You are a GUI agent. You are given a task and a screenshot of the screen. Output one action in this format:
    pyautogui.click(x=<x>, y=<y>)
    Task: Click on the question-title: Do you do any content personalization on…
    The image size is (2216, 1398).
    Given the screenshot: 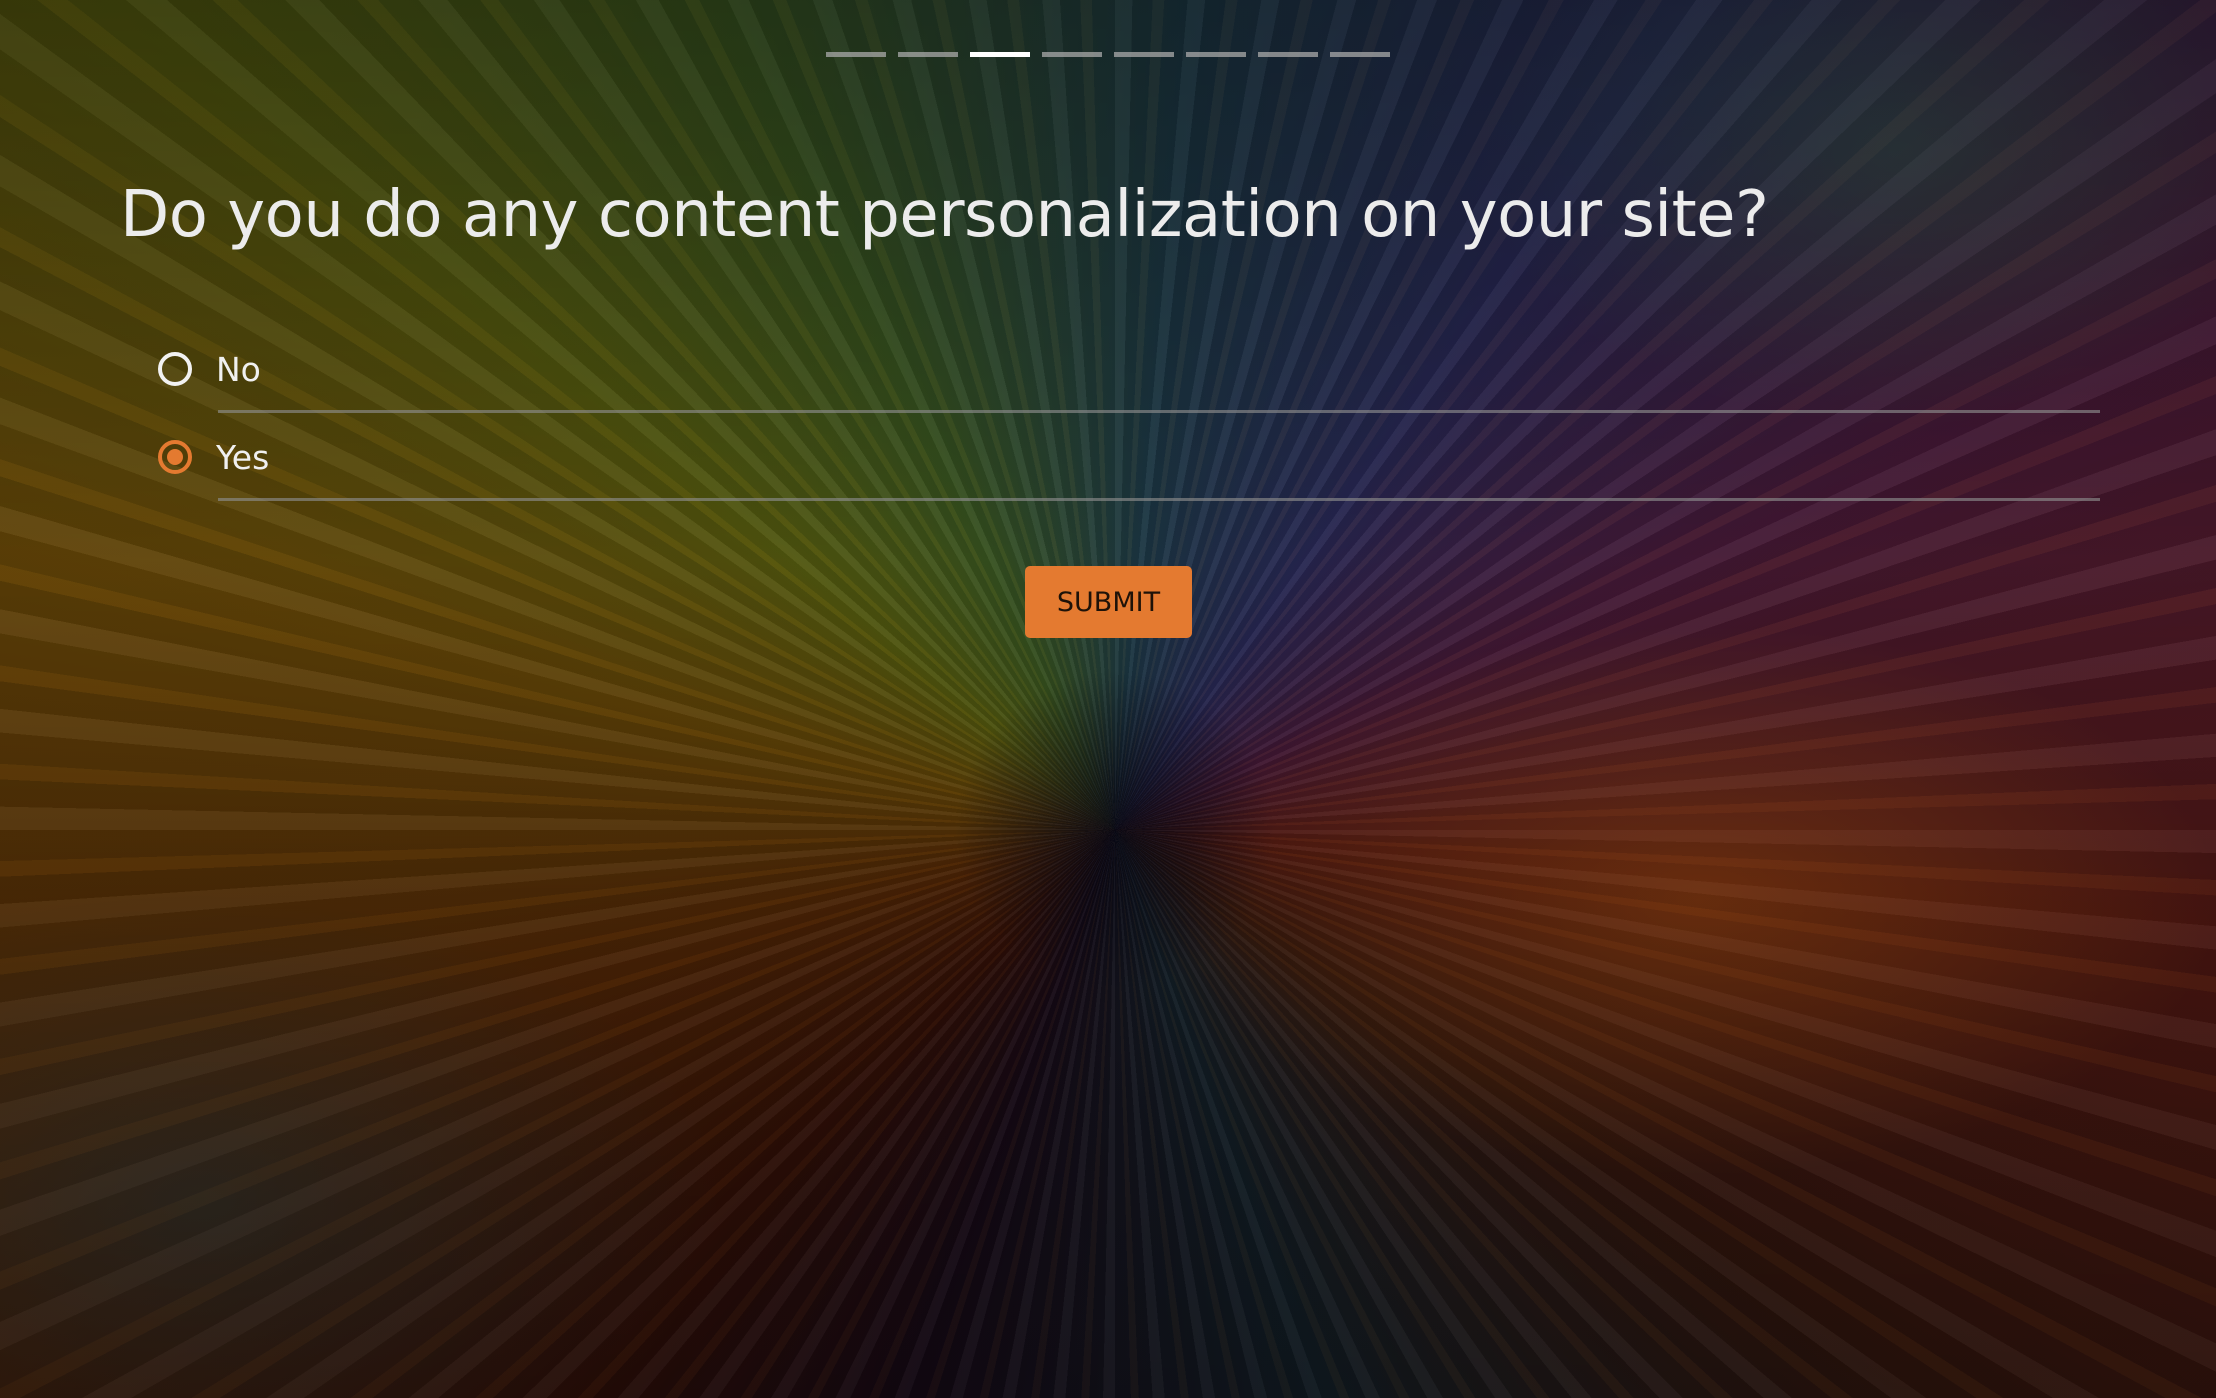 What is the action you would take?
    pyautogui.click(x=944, y=215)
    